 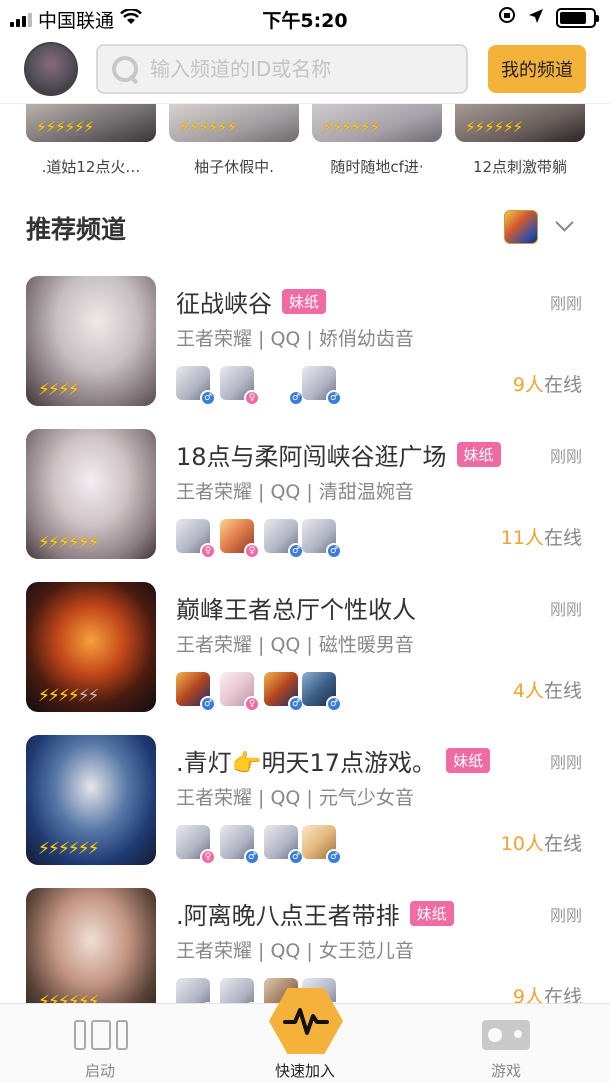 I want to click on tab-launch: 启动, so click(x=100, y=1043).